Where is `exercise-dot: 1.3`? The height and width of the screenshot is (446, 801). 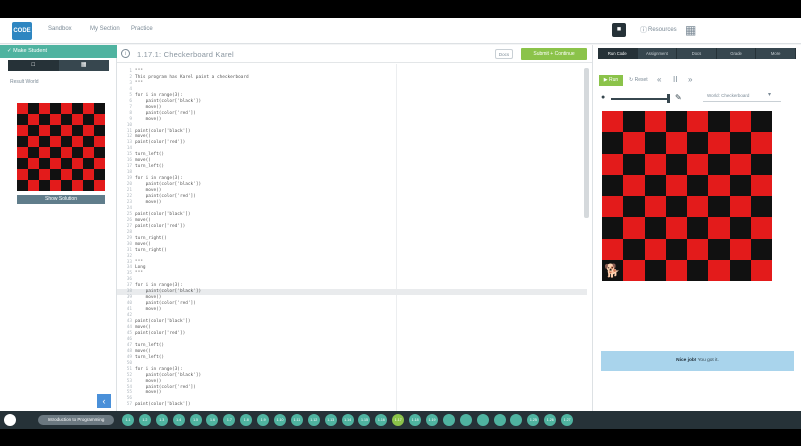 exercise-dot: 1.3 is located at coordinates (161, 420).